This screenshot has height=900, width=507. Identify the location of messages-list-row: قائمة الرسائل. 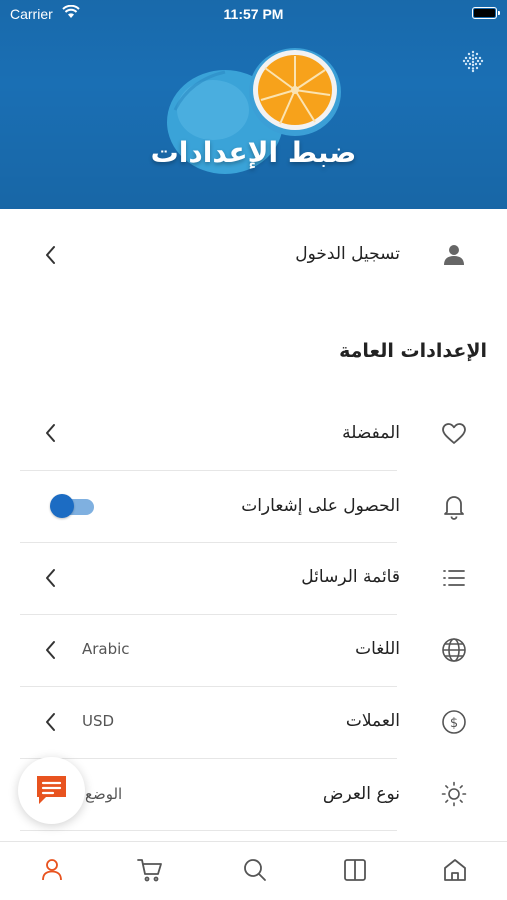
(253, 578).